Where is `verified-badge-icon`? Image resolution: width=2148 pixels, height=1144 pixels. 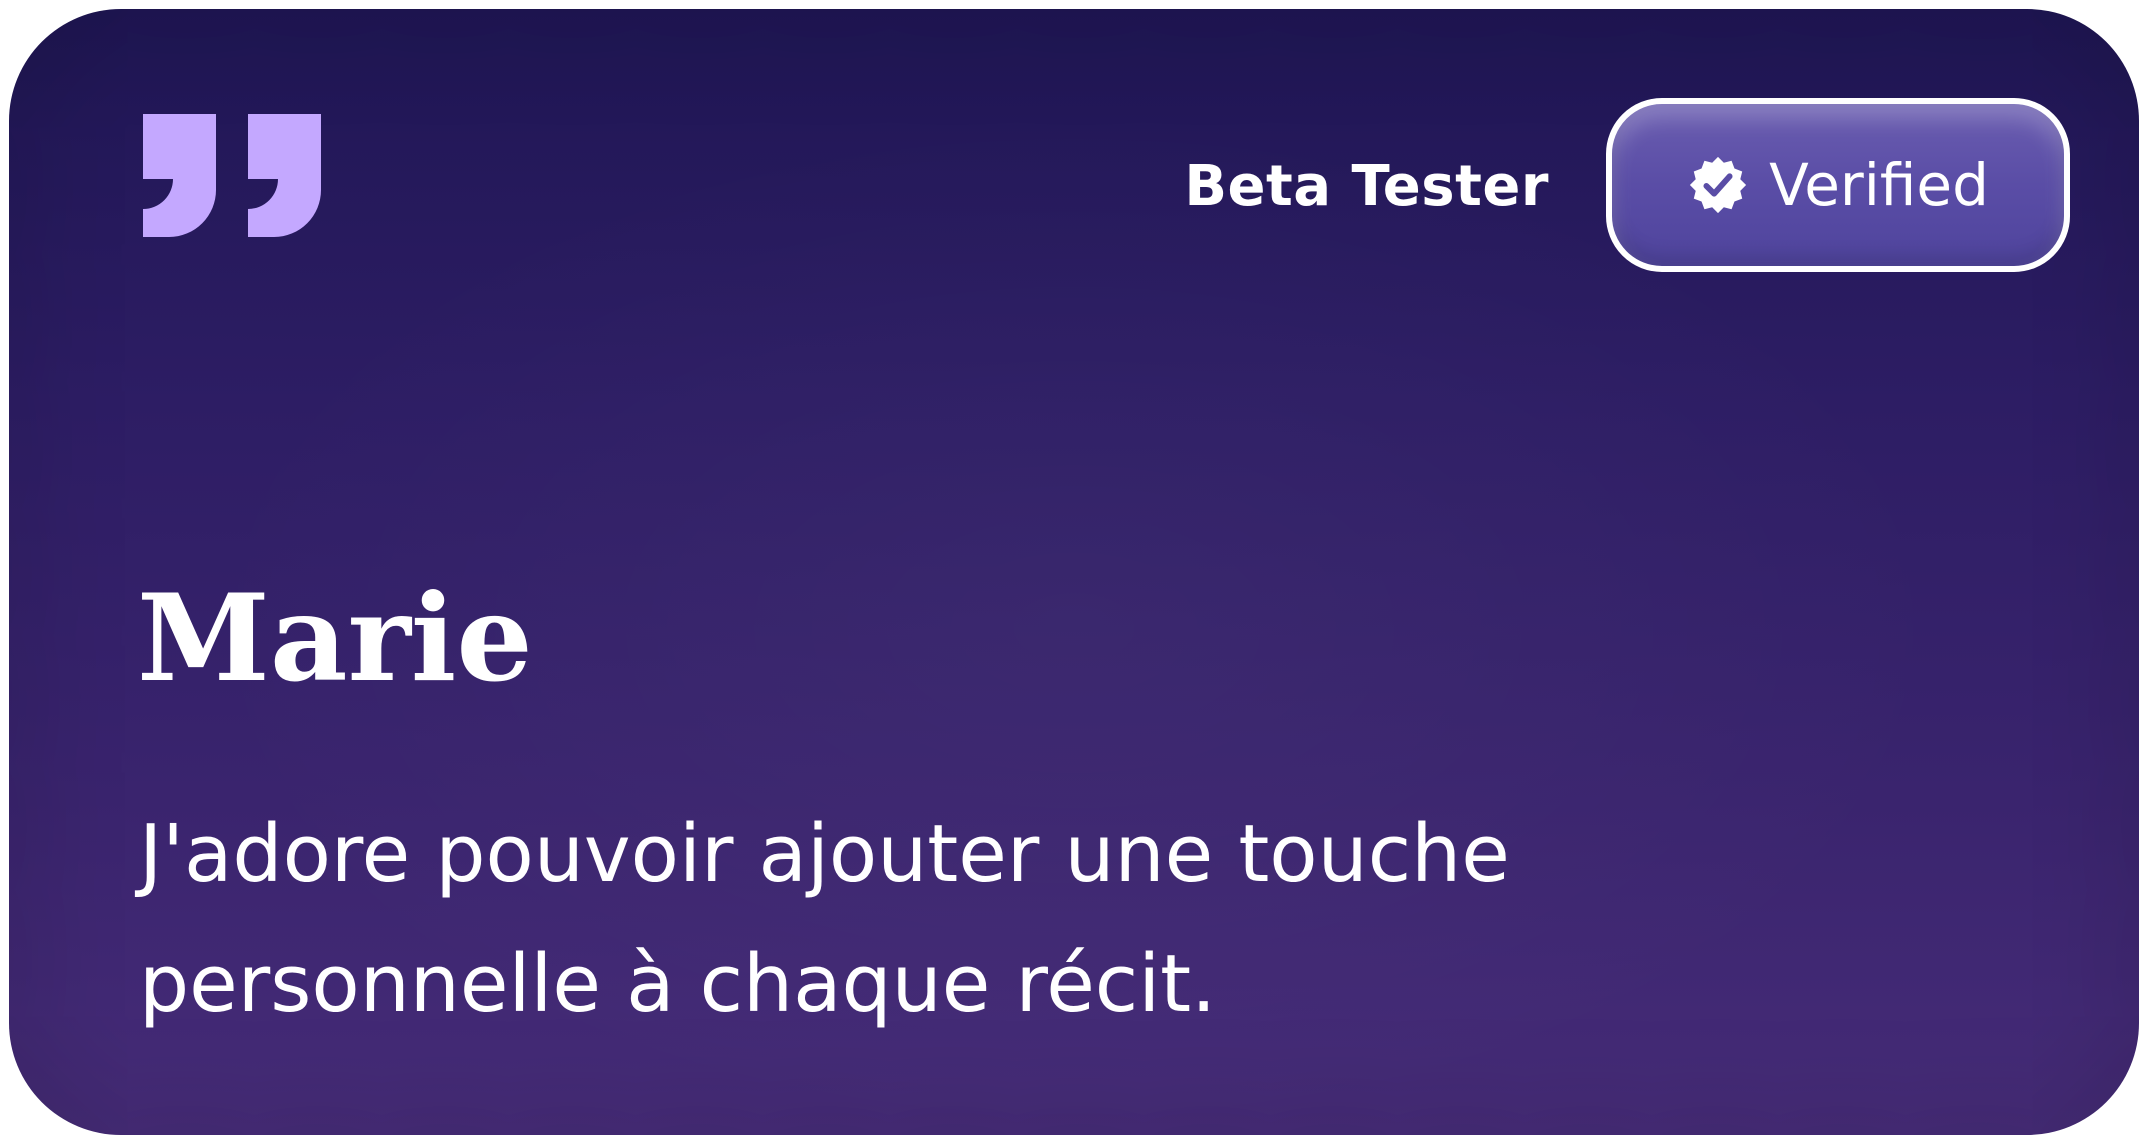
verified-badge-icon is located at coordinates (1718, 185).